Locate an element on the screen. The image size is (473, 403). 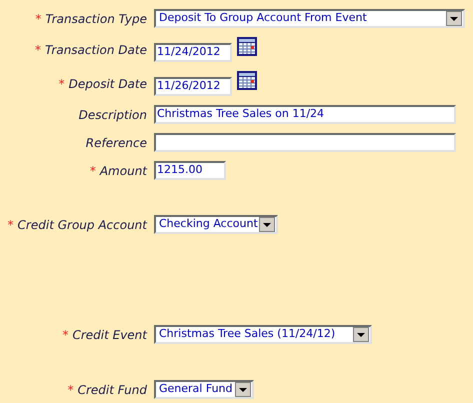
field-label: Amount is located at coordinates (123, 171).